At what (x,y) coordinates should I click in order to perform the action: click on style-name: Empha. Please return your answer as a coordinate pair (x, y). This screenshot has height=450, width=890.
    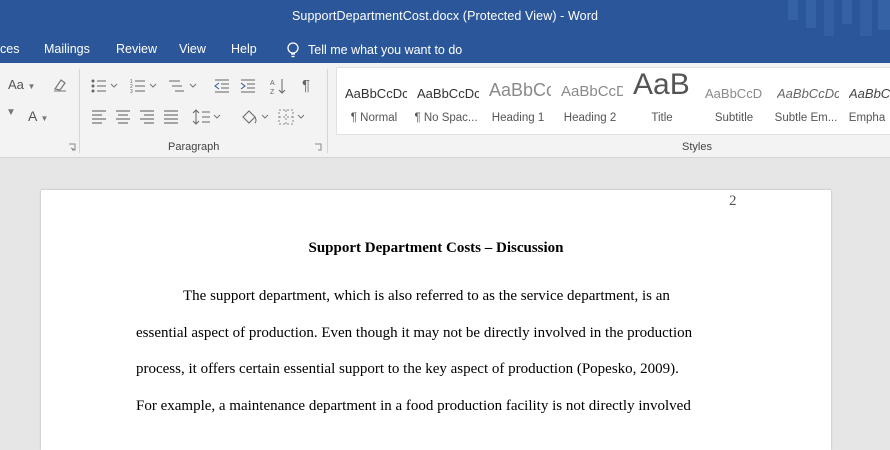
    Looking at the image, I should click on (867, 118).